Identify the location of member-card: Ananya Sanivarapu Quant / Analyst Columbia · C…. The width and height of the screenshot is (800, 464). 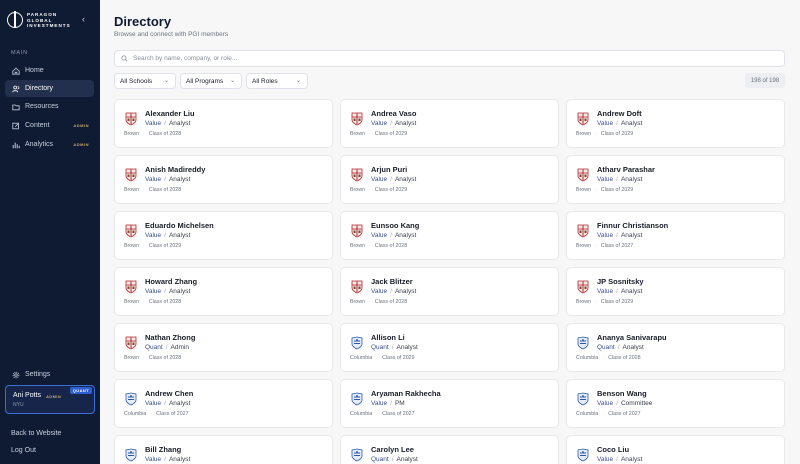
(675, 347).